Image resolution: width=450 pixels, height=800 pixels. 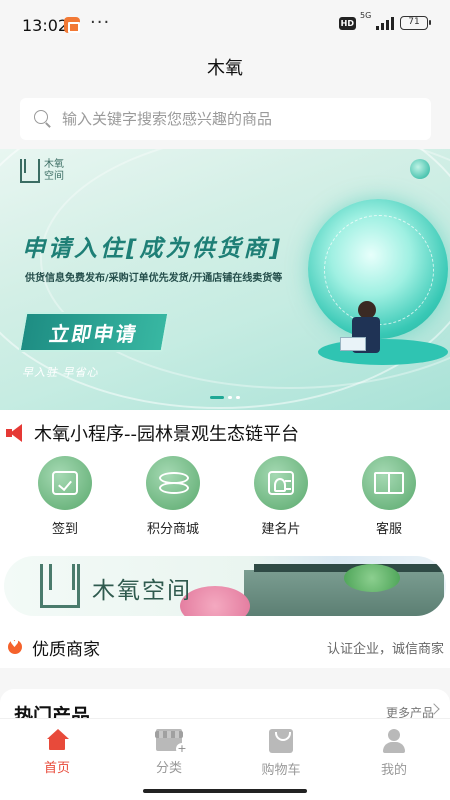 What do you see at coordinates (72, 25) in the screenshot?
I see `app-notification-icon` at bounding box center [72, 25].